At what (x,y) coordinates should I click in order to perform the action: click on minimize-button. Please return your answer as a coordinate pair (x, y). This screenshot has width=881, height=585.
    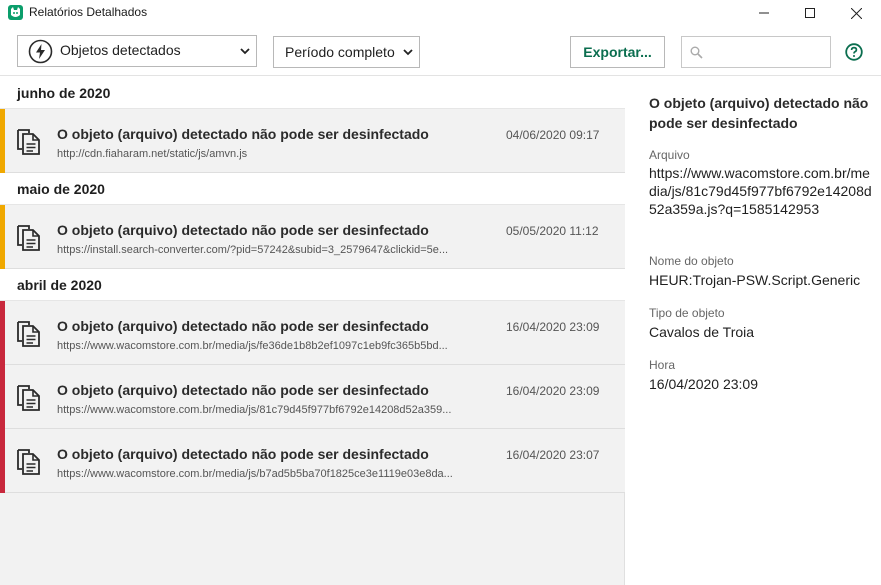
    Looking at the image, I should click on (764, 13).